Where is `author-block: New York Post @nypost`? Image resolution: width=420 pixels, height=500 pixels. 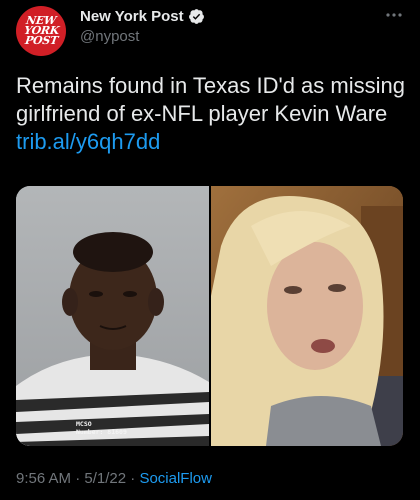 author-block: New York Post @nypost is located at coordinates (142, 26).